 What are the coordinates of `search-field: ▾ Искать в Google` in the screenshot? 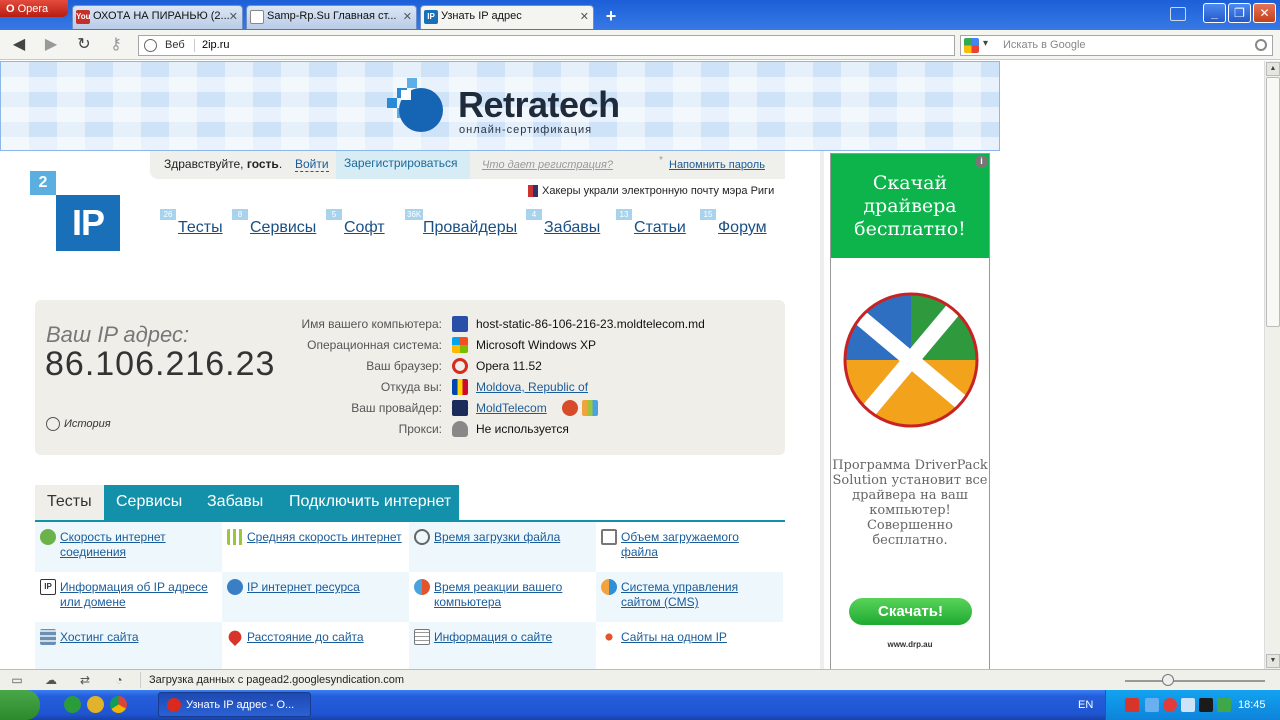 It's located at (1116, 45).